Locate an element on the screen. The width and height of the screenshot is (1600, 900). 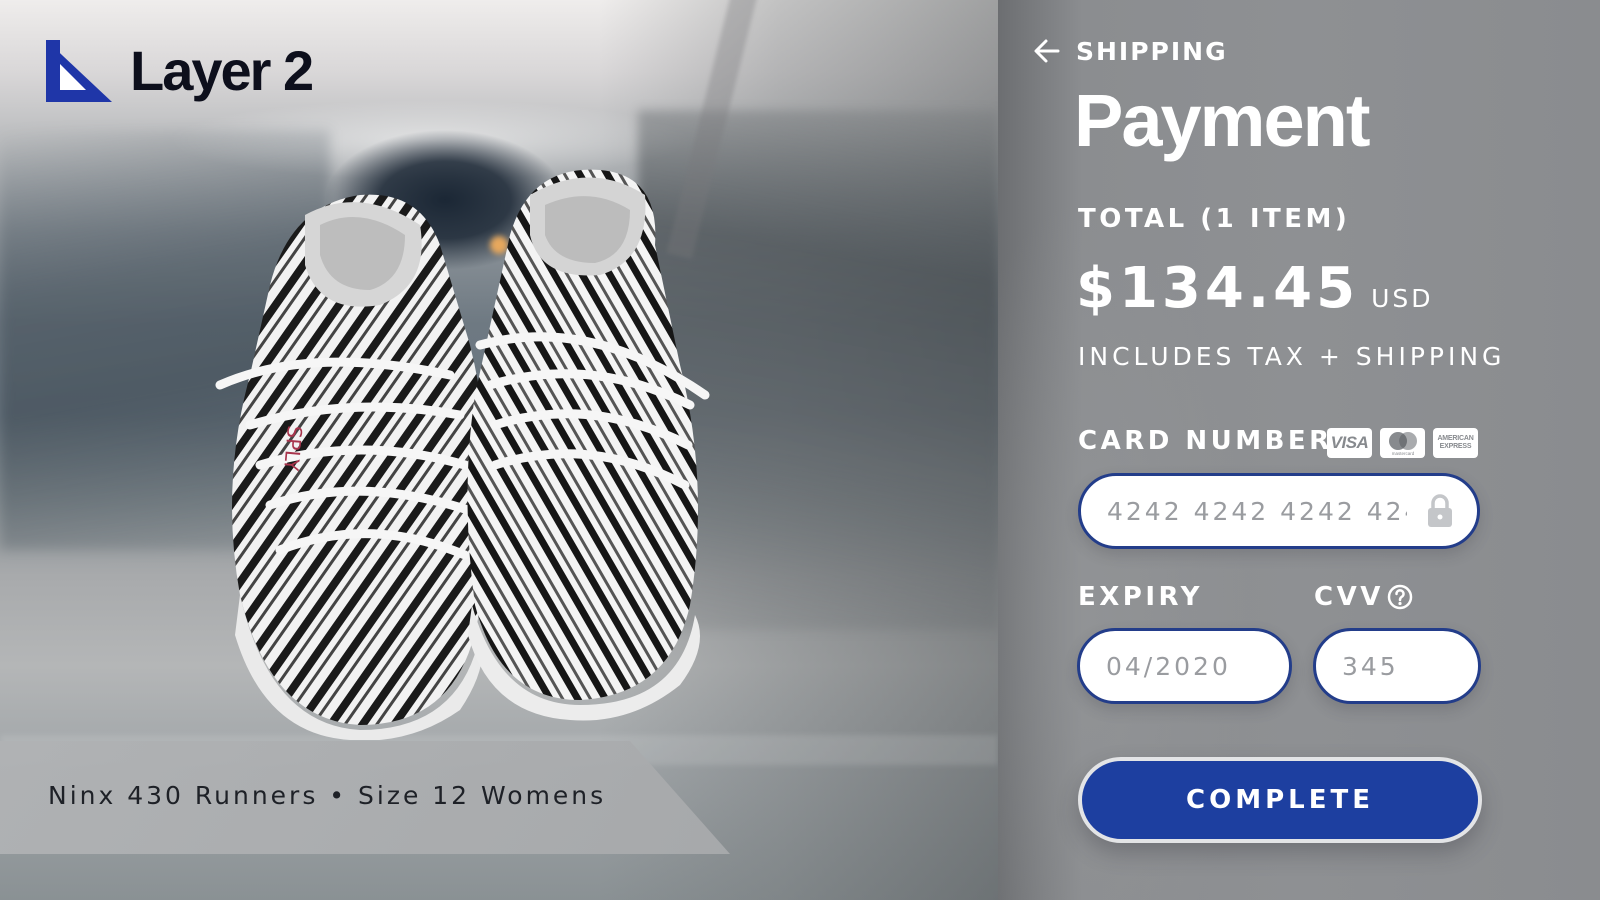
right-shoe is located at coordinates (588, 445).